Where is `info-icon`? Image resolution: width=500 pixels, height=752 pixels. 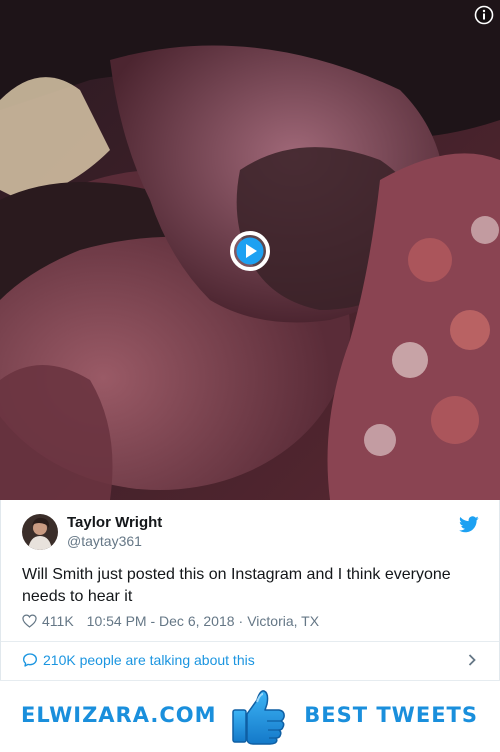 info-icon is located at coordinates (484, 15).